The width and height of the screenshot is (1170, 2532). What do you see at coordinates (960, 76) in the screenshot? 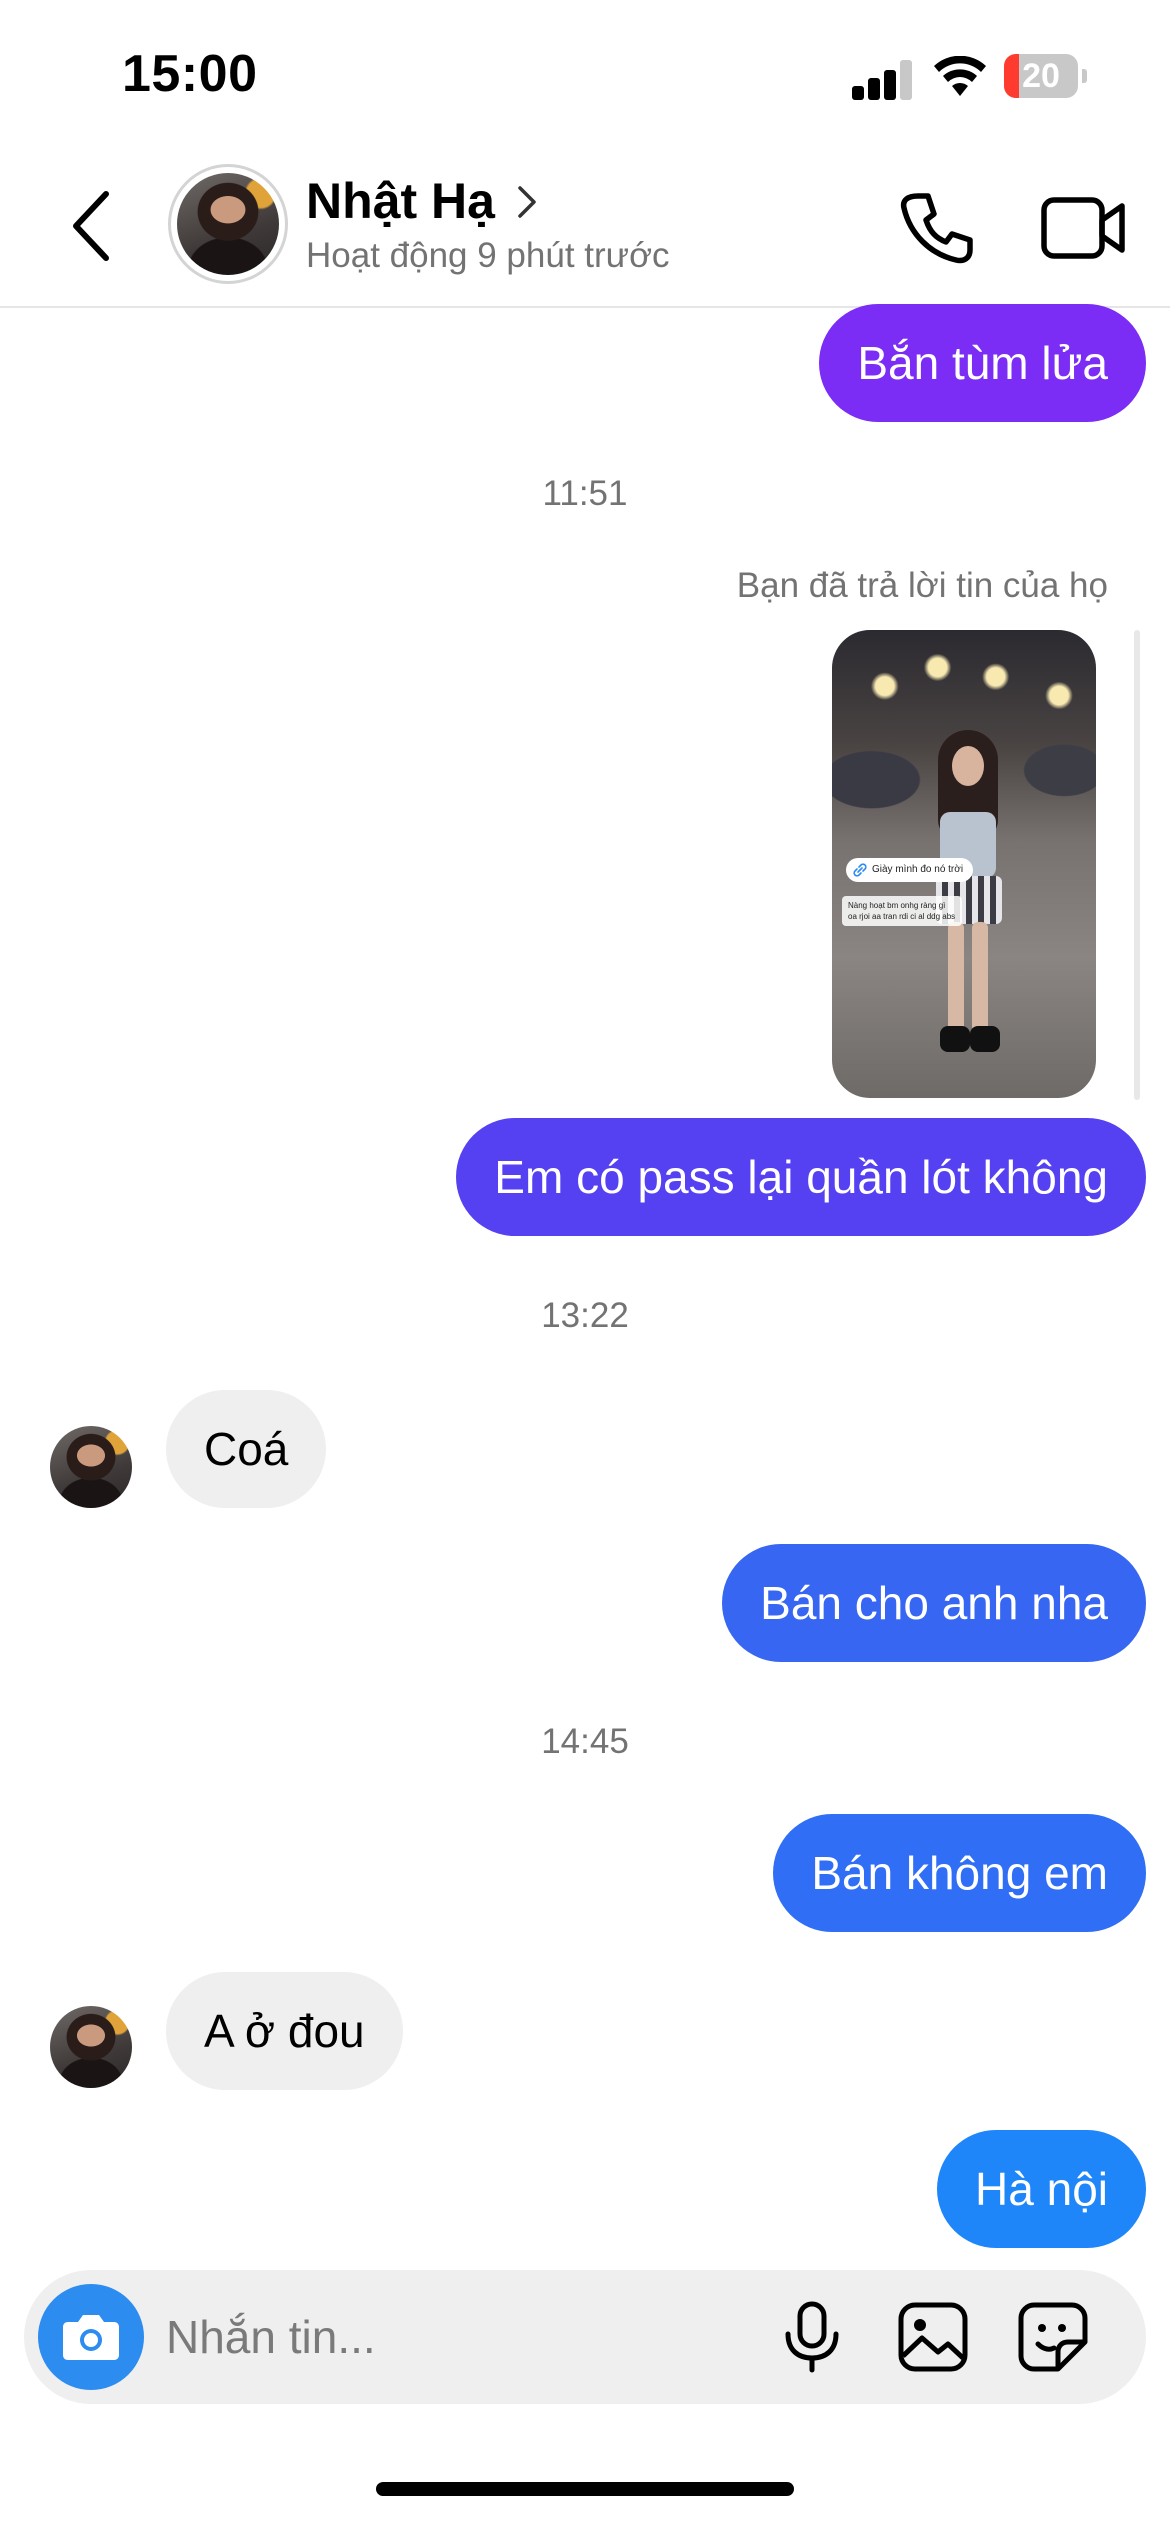
I see `wifi-icon` at bounding box center [960, 76].